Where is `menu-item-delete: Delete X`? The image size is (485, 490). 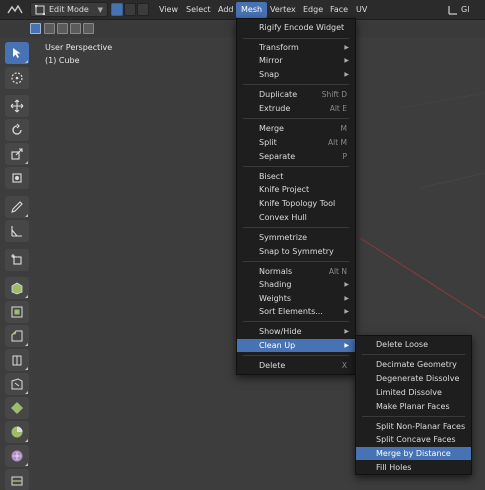
menu-item-delete: Delete X is located at coordinates (296, 365).